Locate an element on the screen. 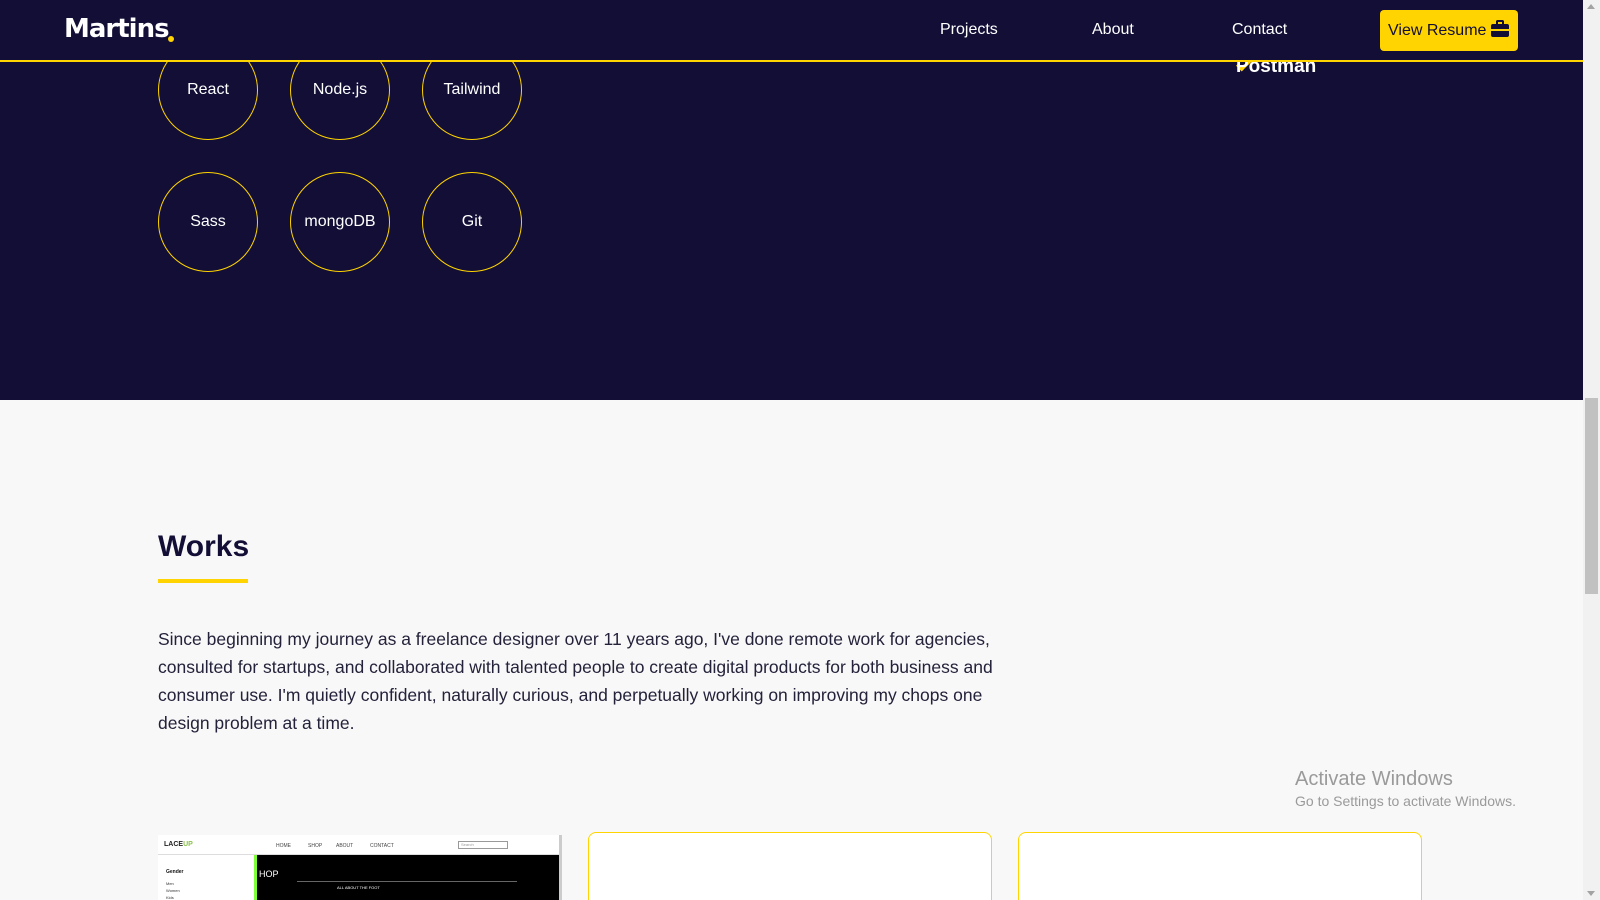 This screenshot has width=1600, height=900. windows-watermark-subtitle: Go to Settings to activate Windows. is located at coordinates (1405, 801).